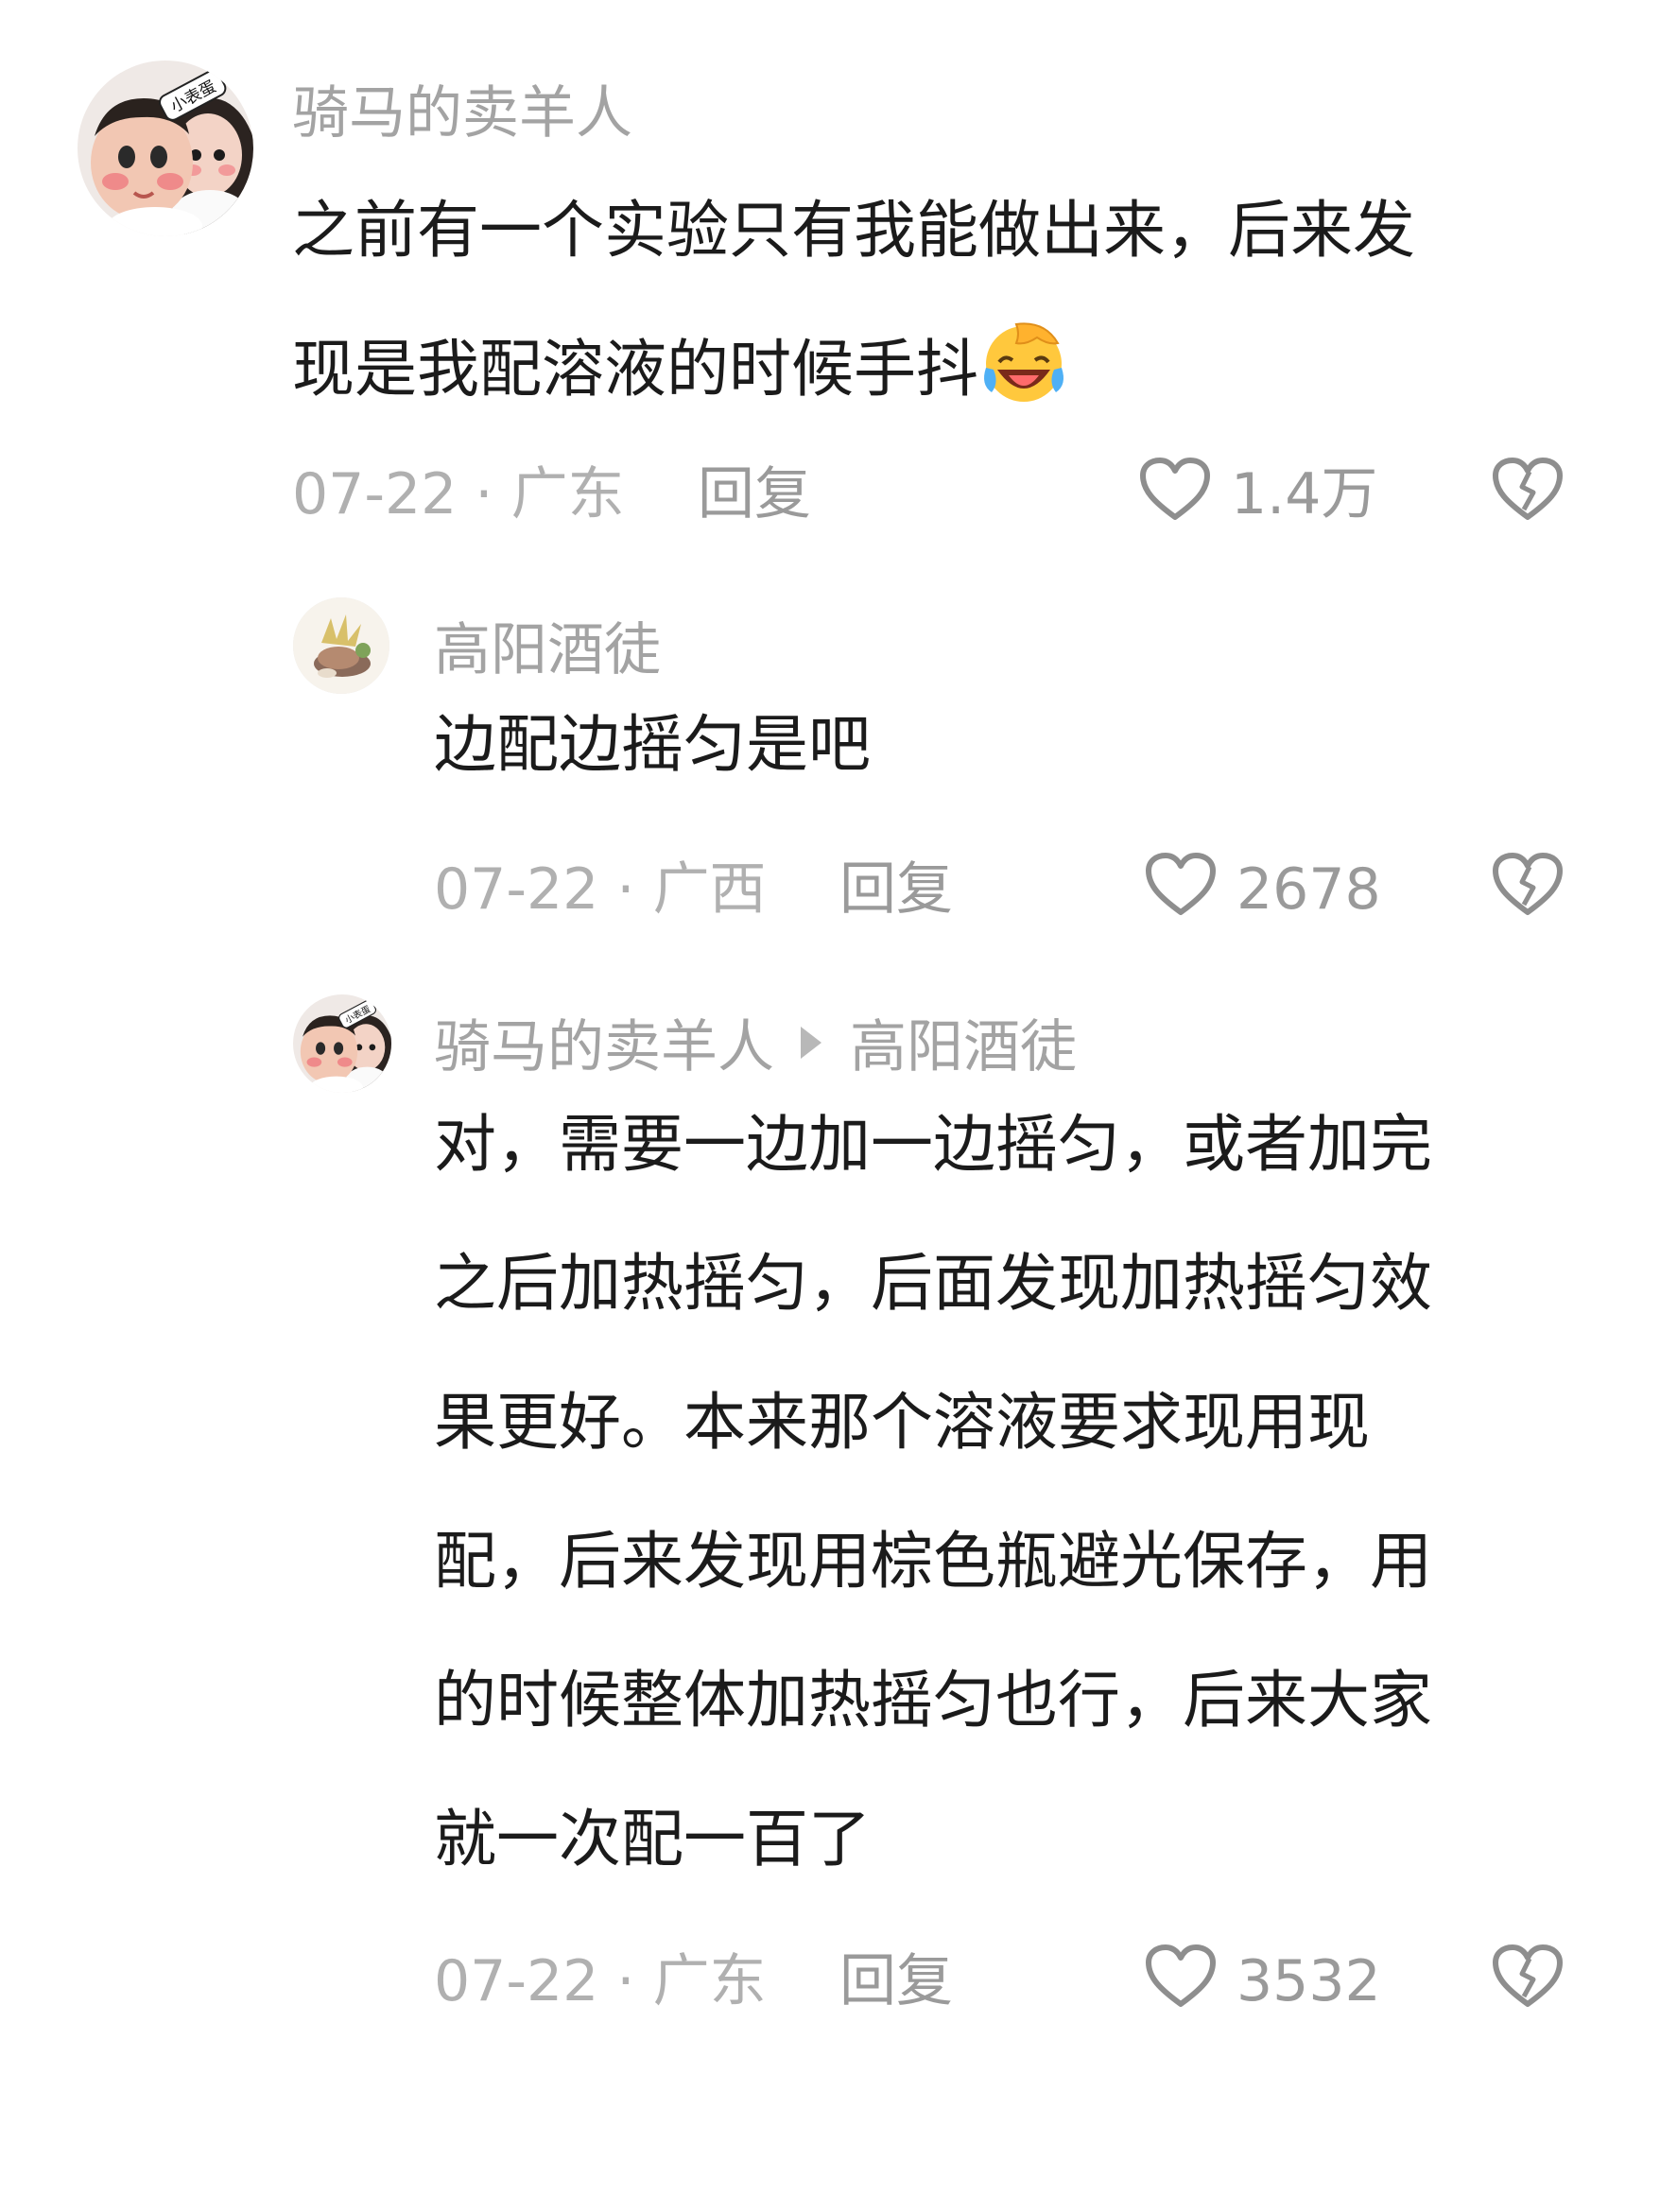 This screenshot has height=2212, width=1660. I want to click on comment-line: 之前有一个实验只有我能做出来，后来发, so click(854, 230).